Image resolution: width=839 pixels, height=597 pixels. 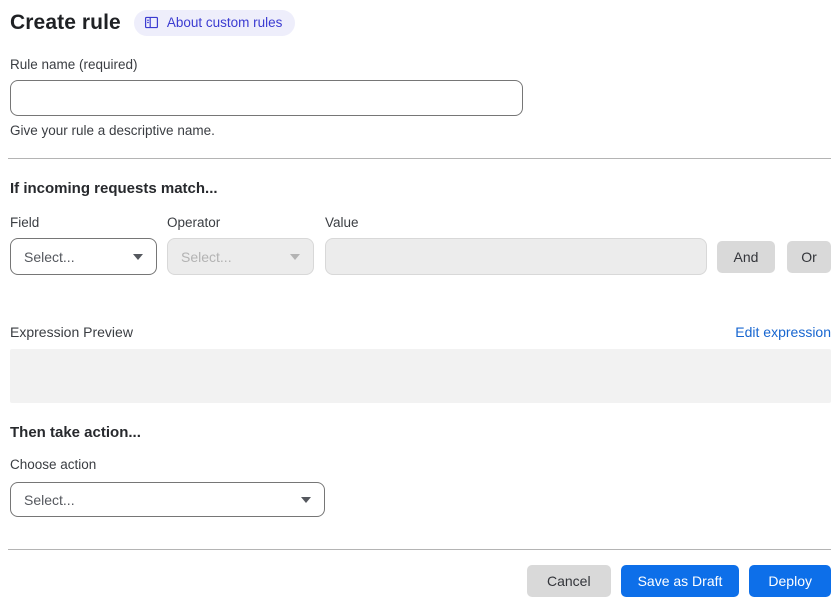 I want to click on value-column: Value, so click(x=516, y=245).